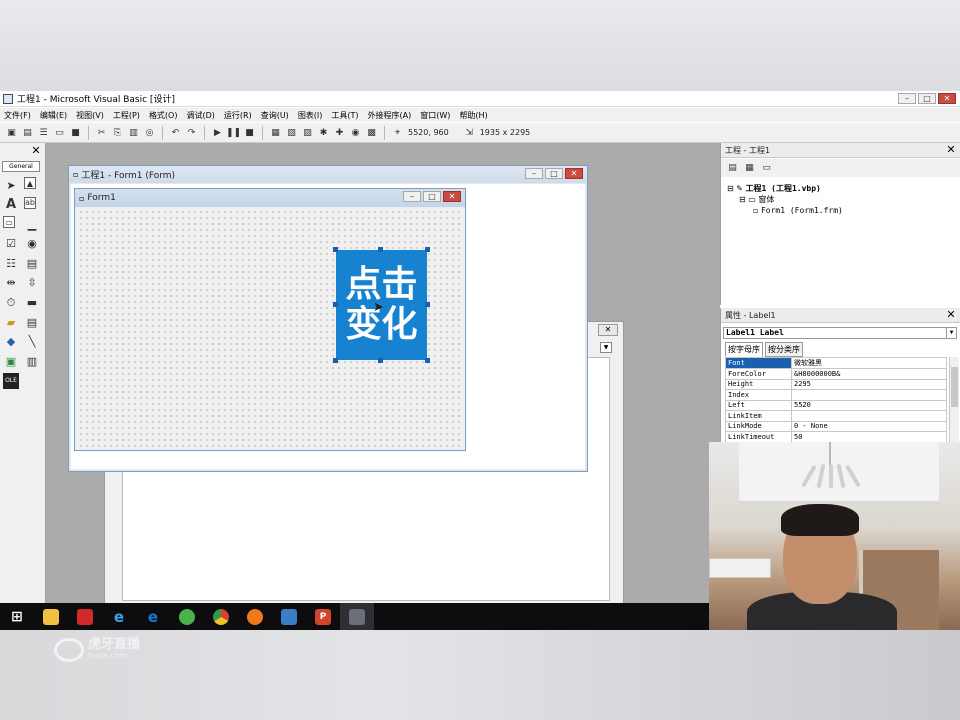 This screenshot has height=720, width=960. I want to click on menu-query: 查询(U), so click(275, 115).